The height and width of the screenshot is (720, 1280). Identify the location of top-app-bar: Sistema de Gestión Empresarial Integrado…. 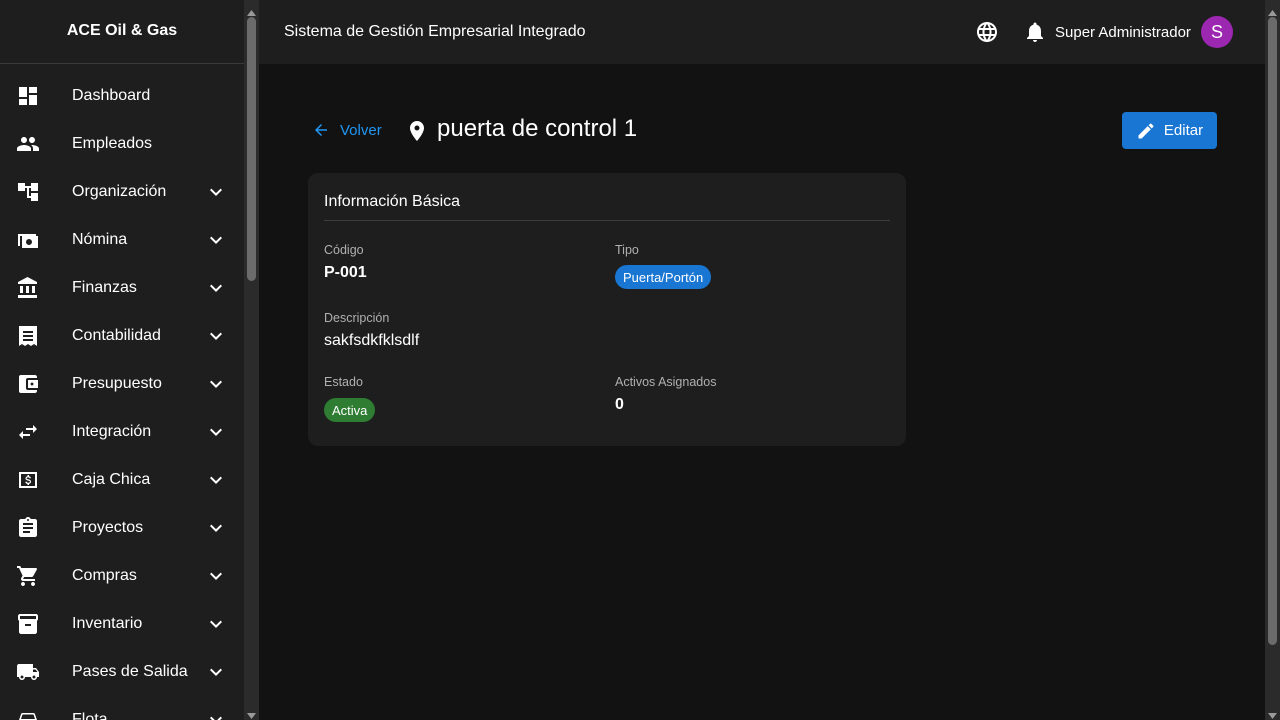
(762, 32).